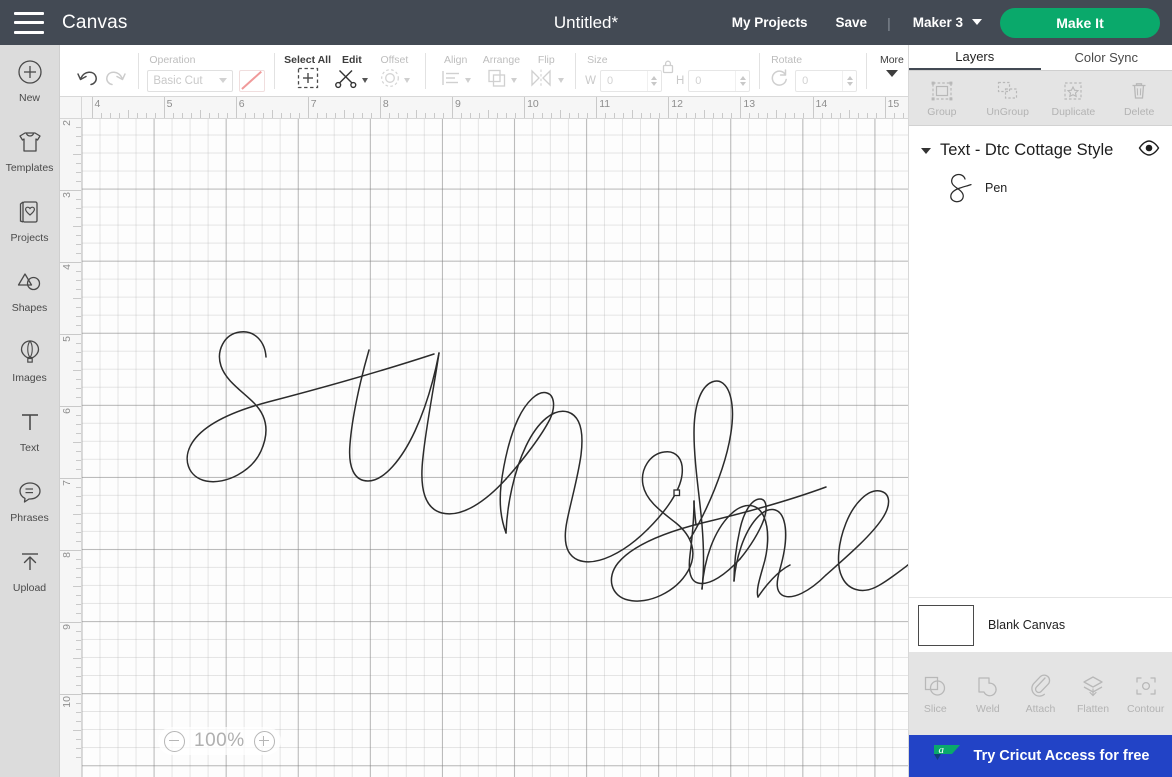 The image size is (1172, 777). Describe the element at coordinates (178, 80) in the screenshot. I see `operation-value: Basic Cut` at that location.